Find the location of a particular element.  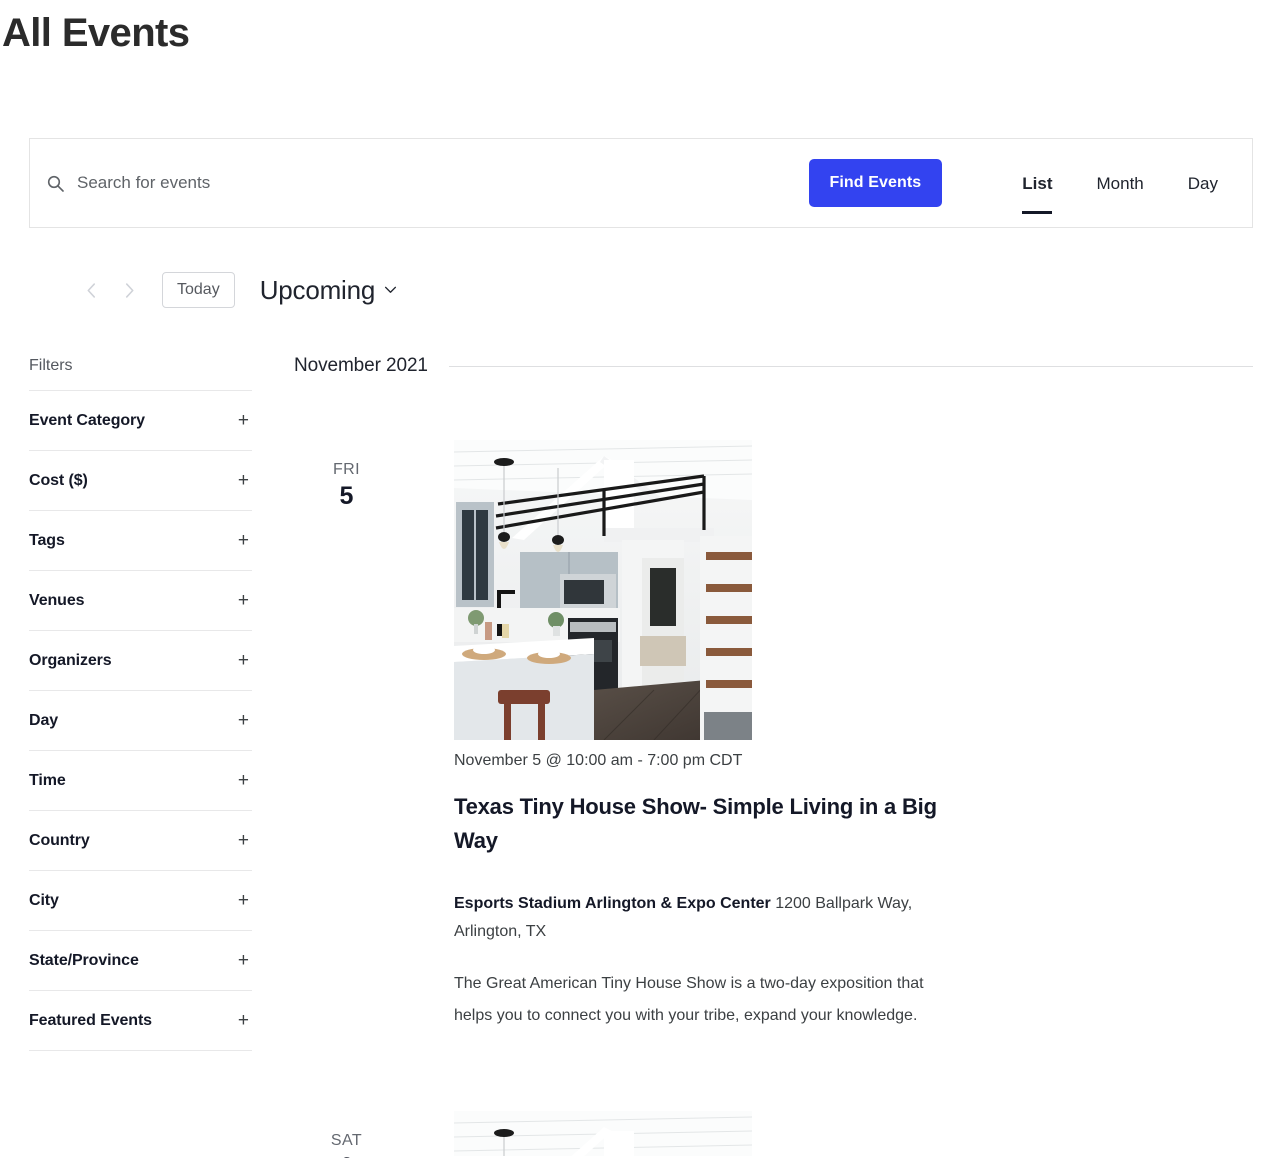

chevron-right-icon is located at coordinates (129, 290).